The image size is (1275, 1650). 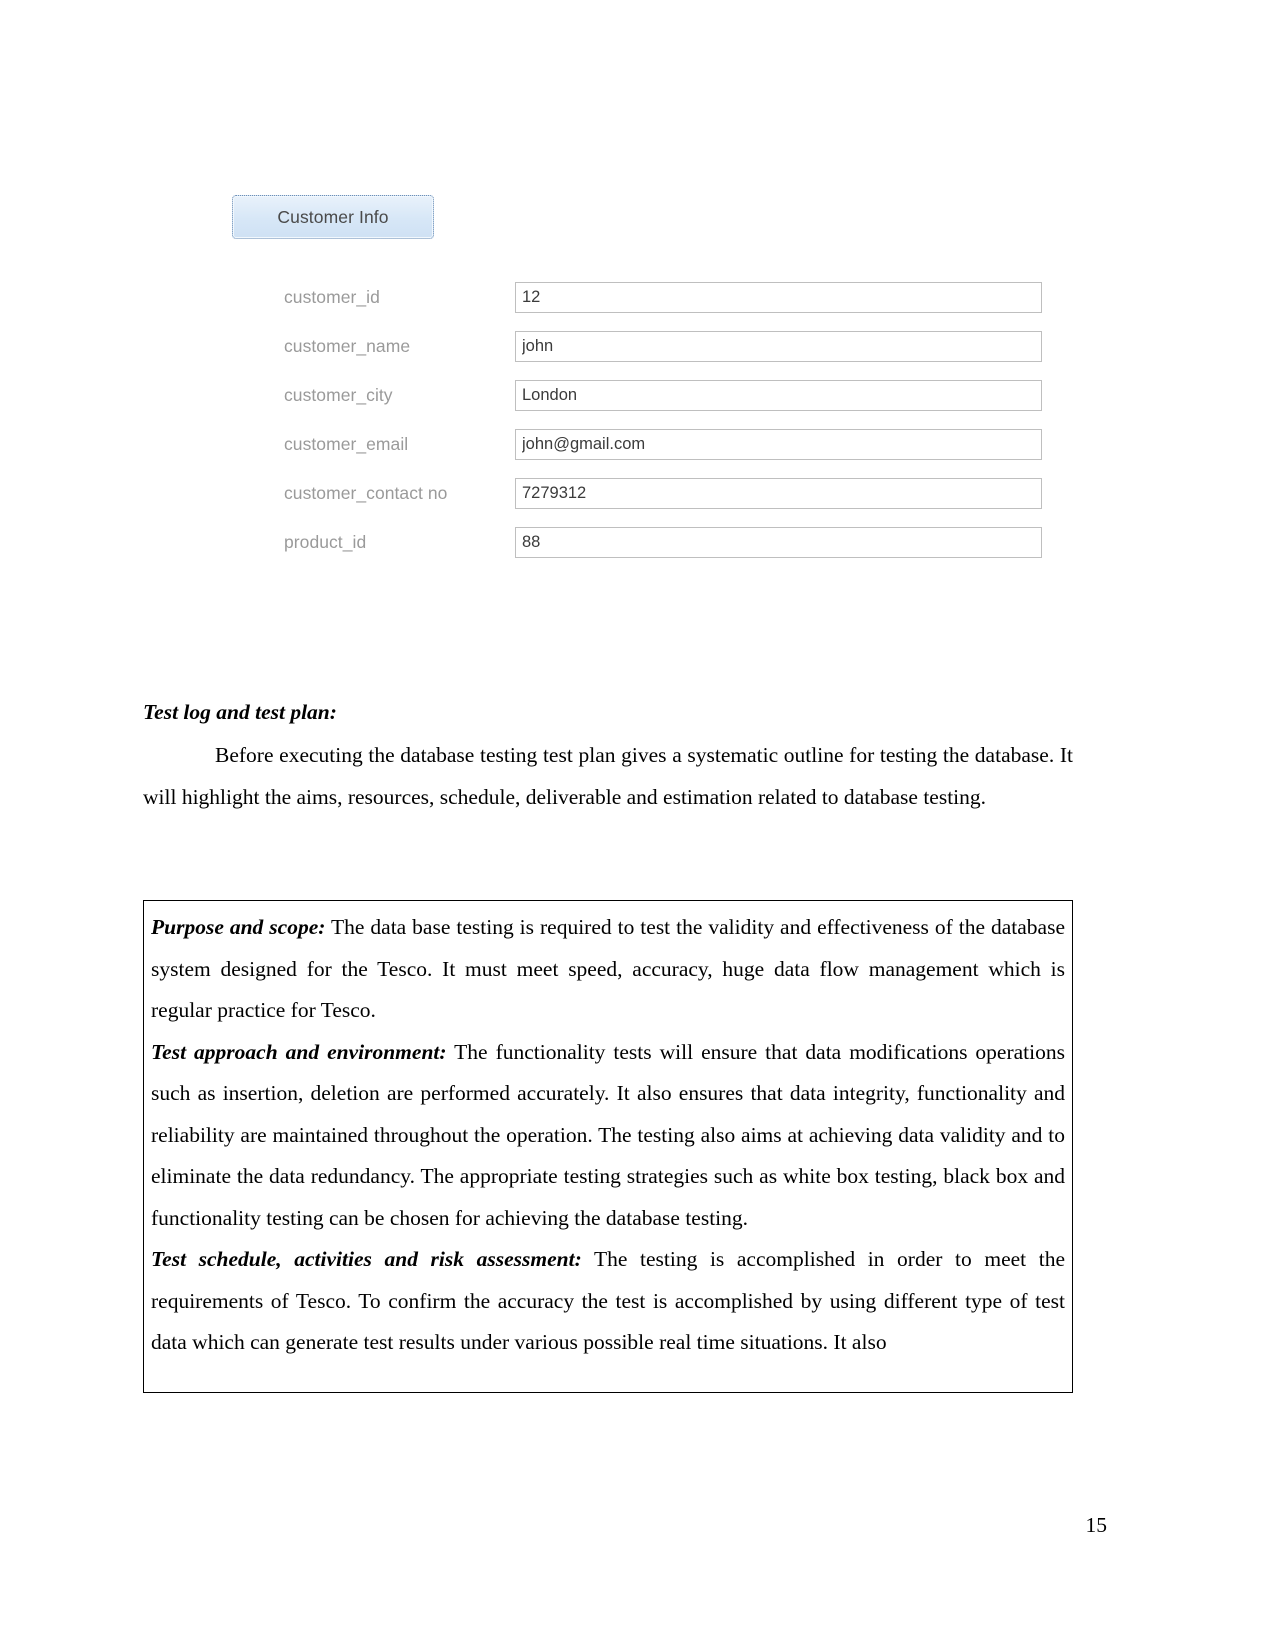 What do you see at coordinates (778, 297) in the screenshot?
I see `input-customer-id` at bounding box center [778, 297].